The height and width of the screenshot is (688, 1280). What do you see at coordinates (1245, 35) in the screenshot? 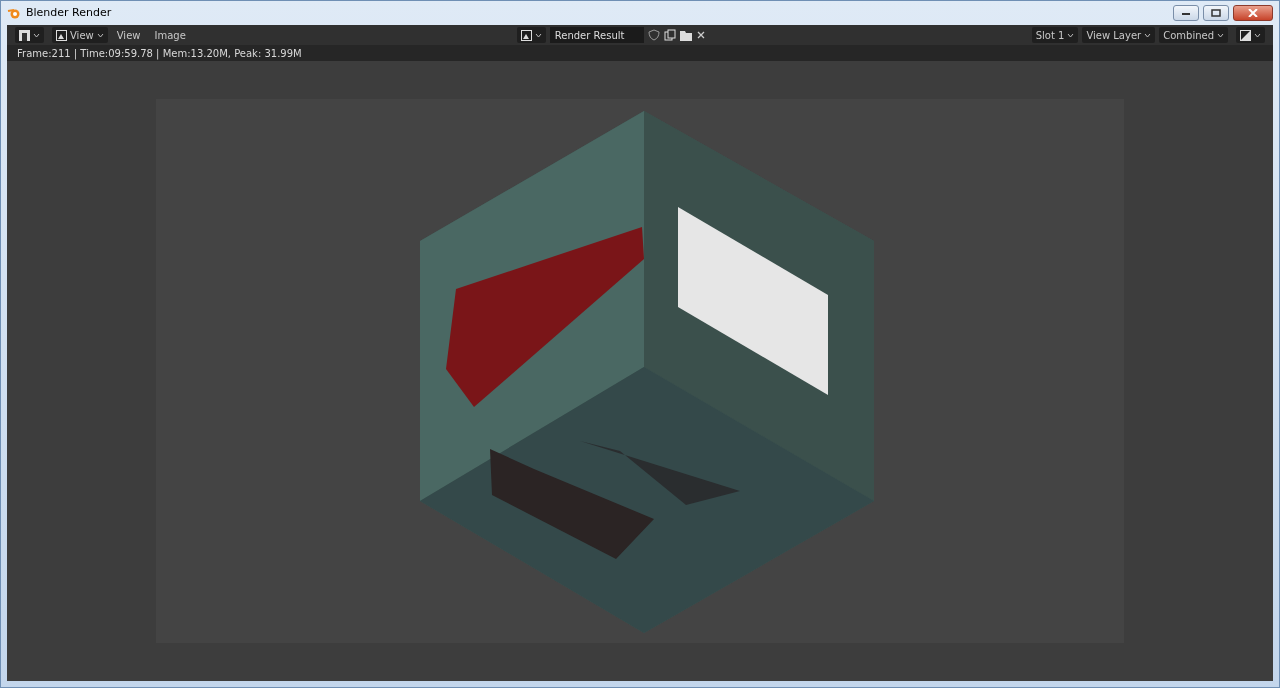
I see `display-mode-icon` at bounding box center [1245, 35].